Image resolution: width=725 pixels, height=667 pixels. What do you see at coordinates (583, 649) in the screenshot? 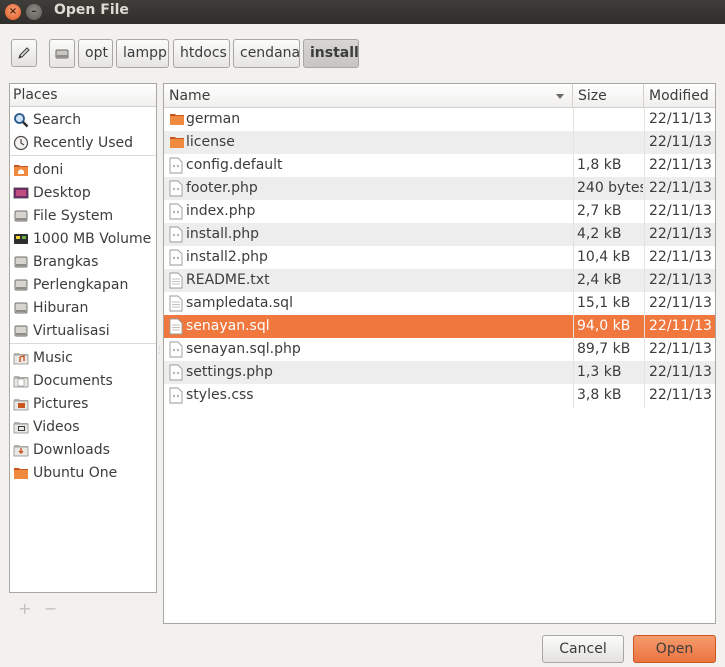
I see `cancel-button: Cancel` at bounding box center [583, 649].